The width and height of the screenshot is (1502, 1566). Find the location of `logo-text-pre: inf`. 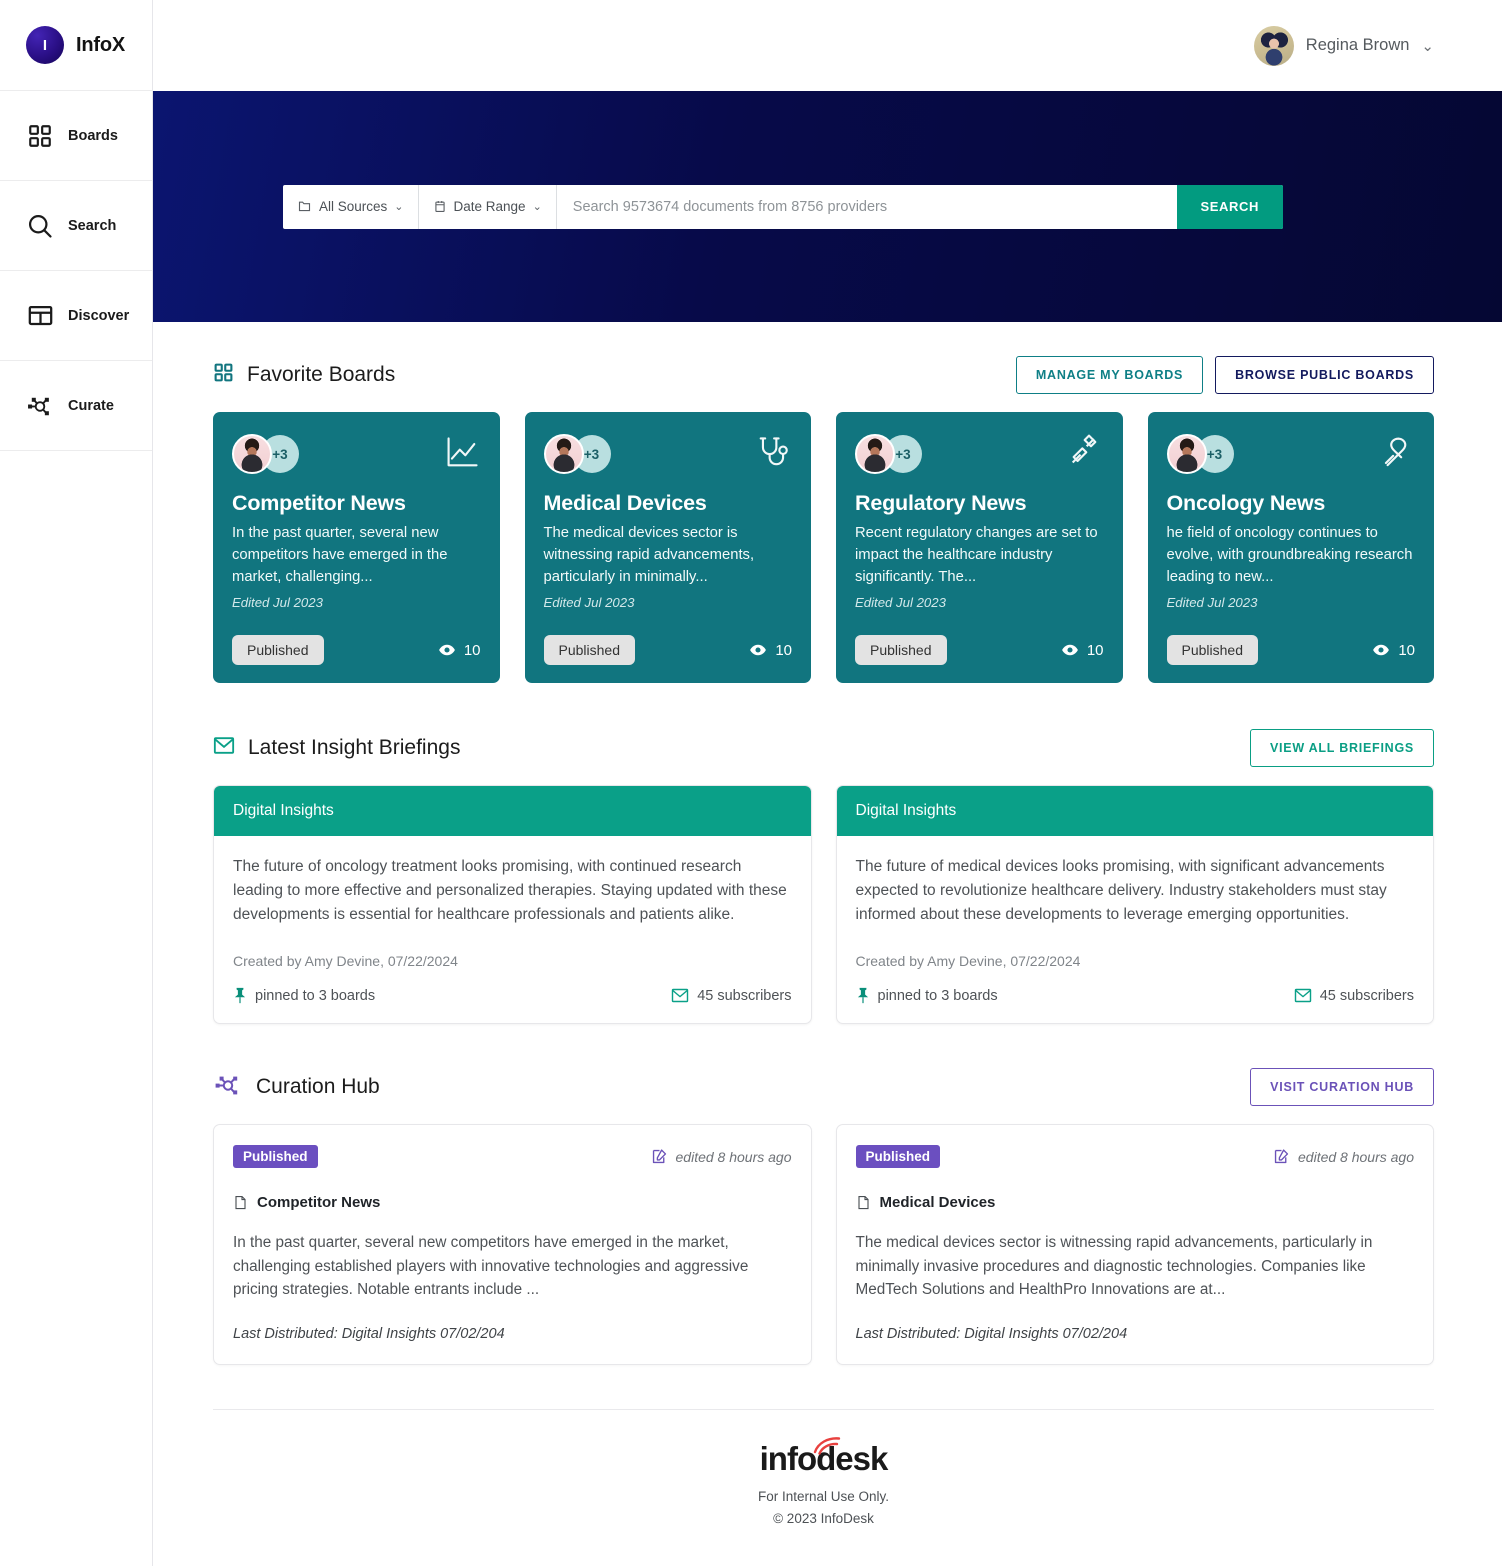

logo-text-pre: inf is located at coordinates (778, 1459).